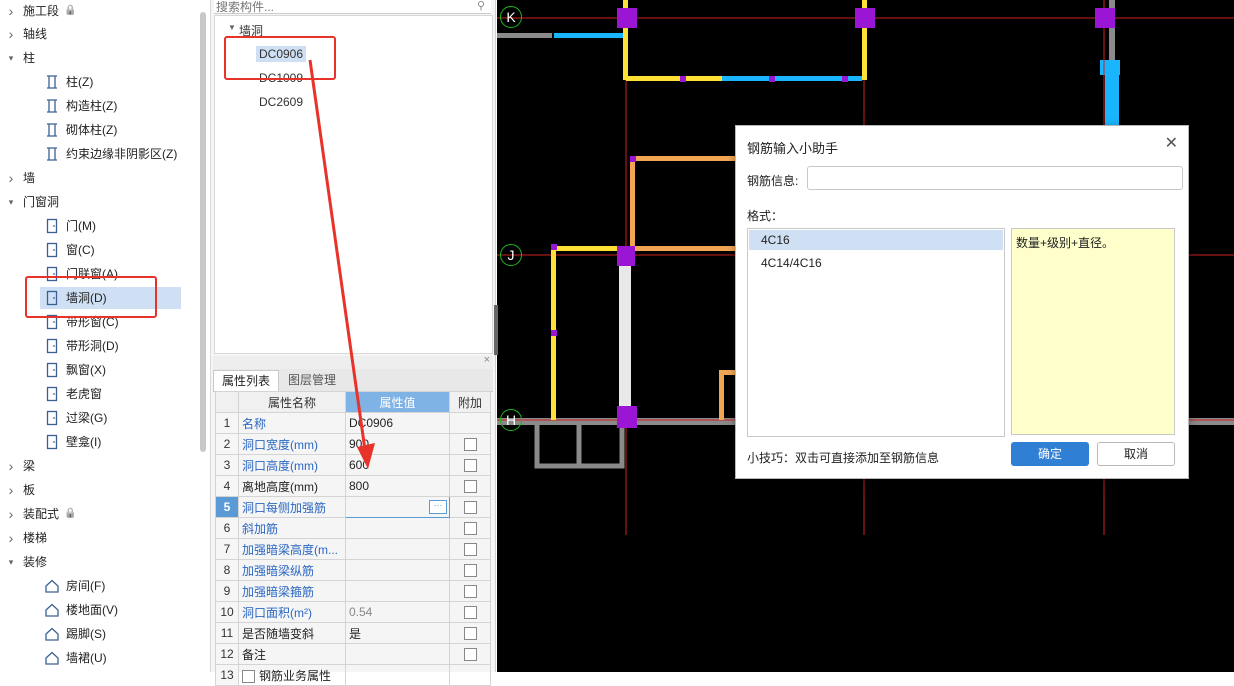 The image size is (1234, 686). Describe the element at coordinates (99, 58) in the screenshot. I see `tree-category-2: ▾ 柱` at that location.